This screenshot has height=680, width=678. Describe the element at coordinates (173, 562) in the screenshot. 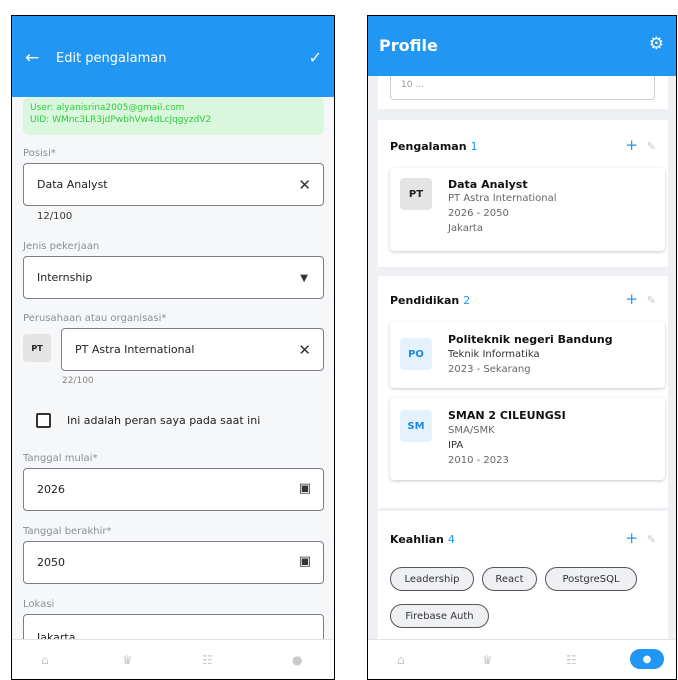

I see `berakhir-field: 2050 ▣` at that location.